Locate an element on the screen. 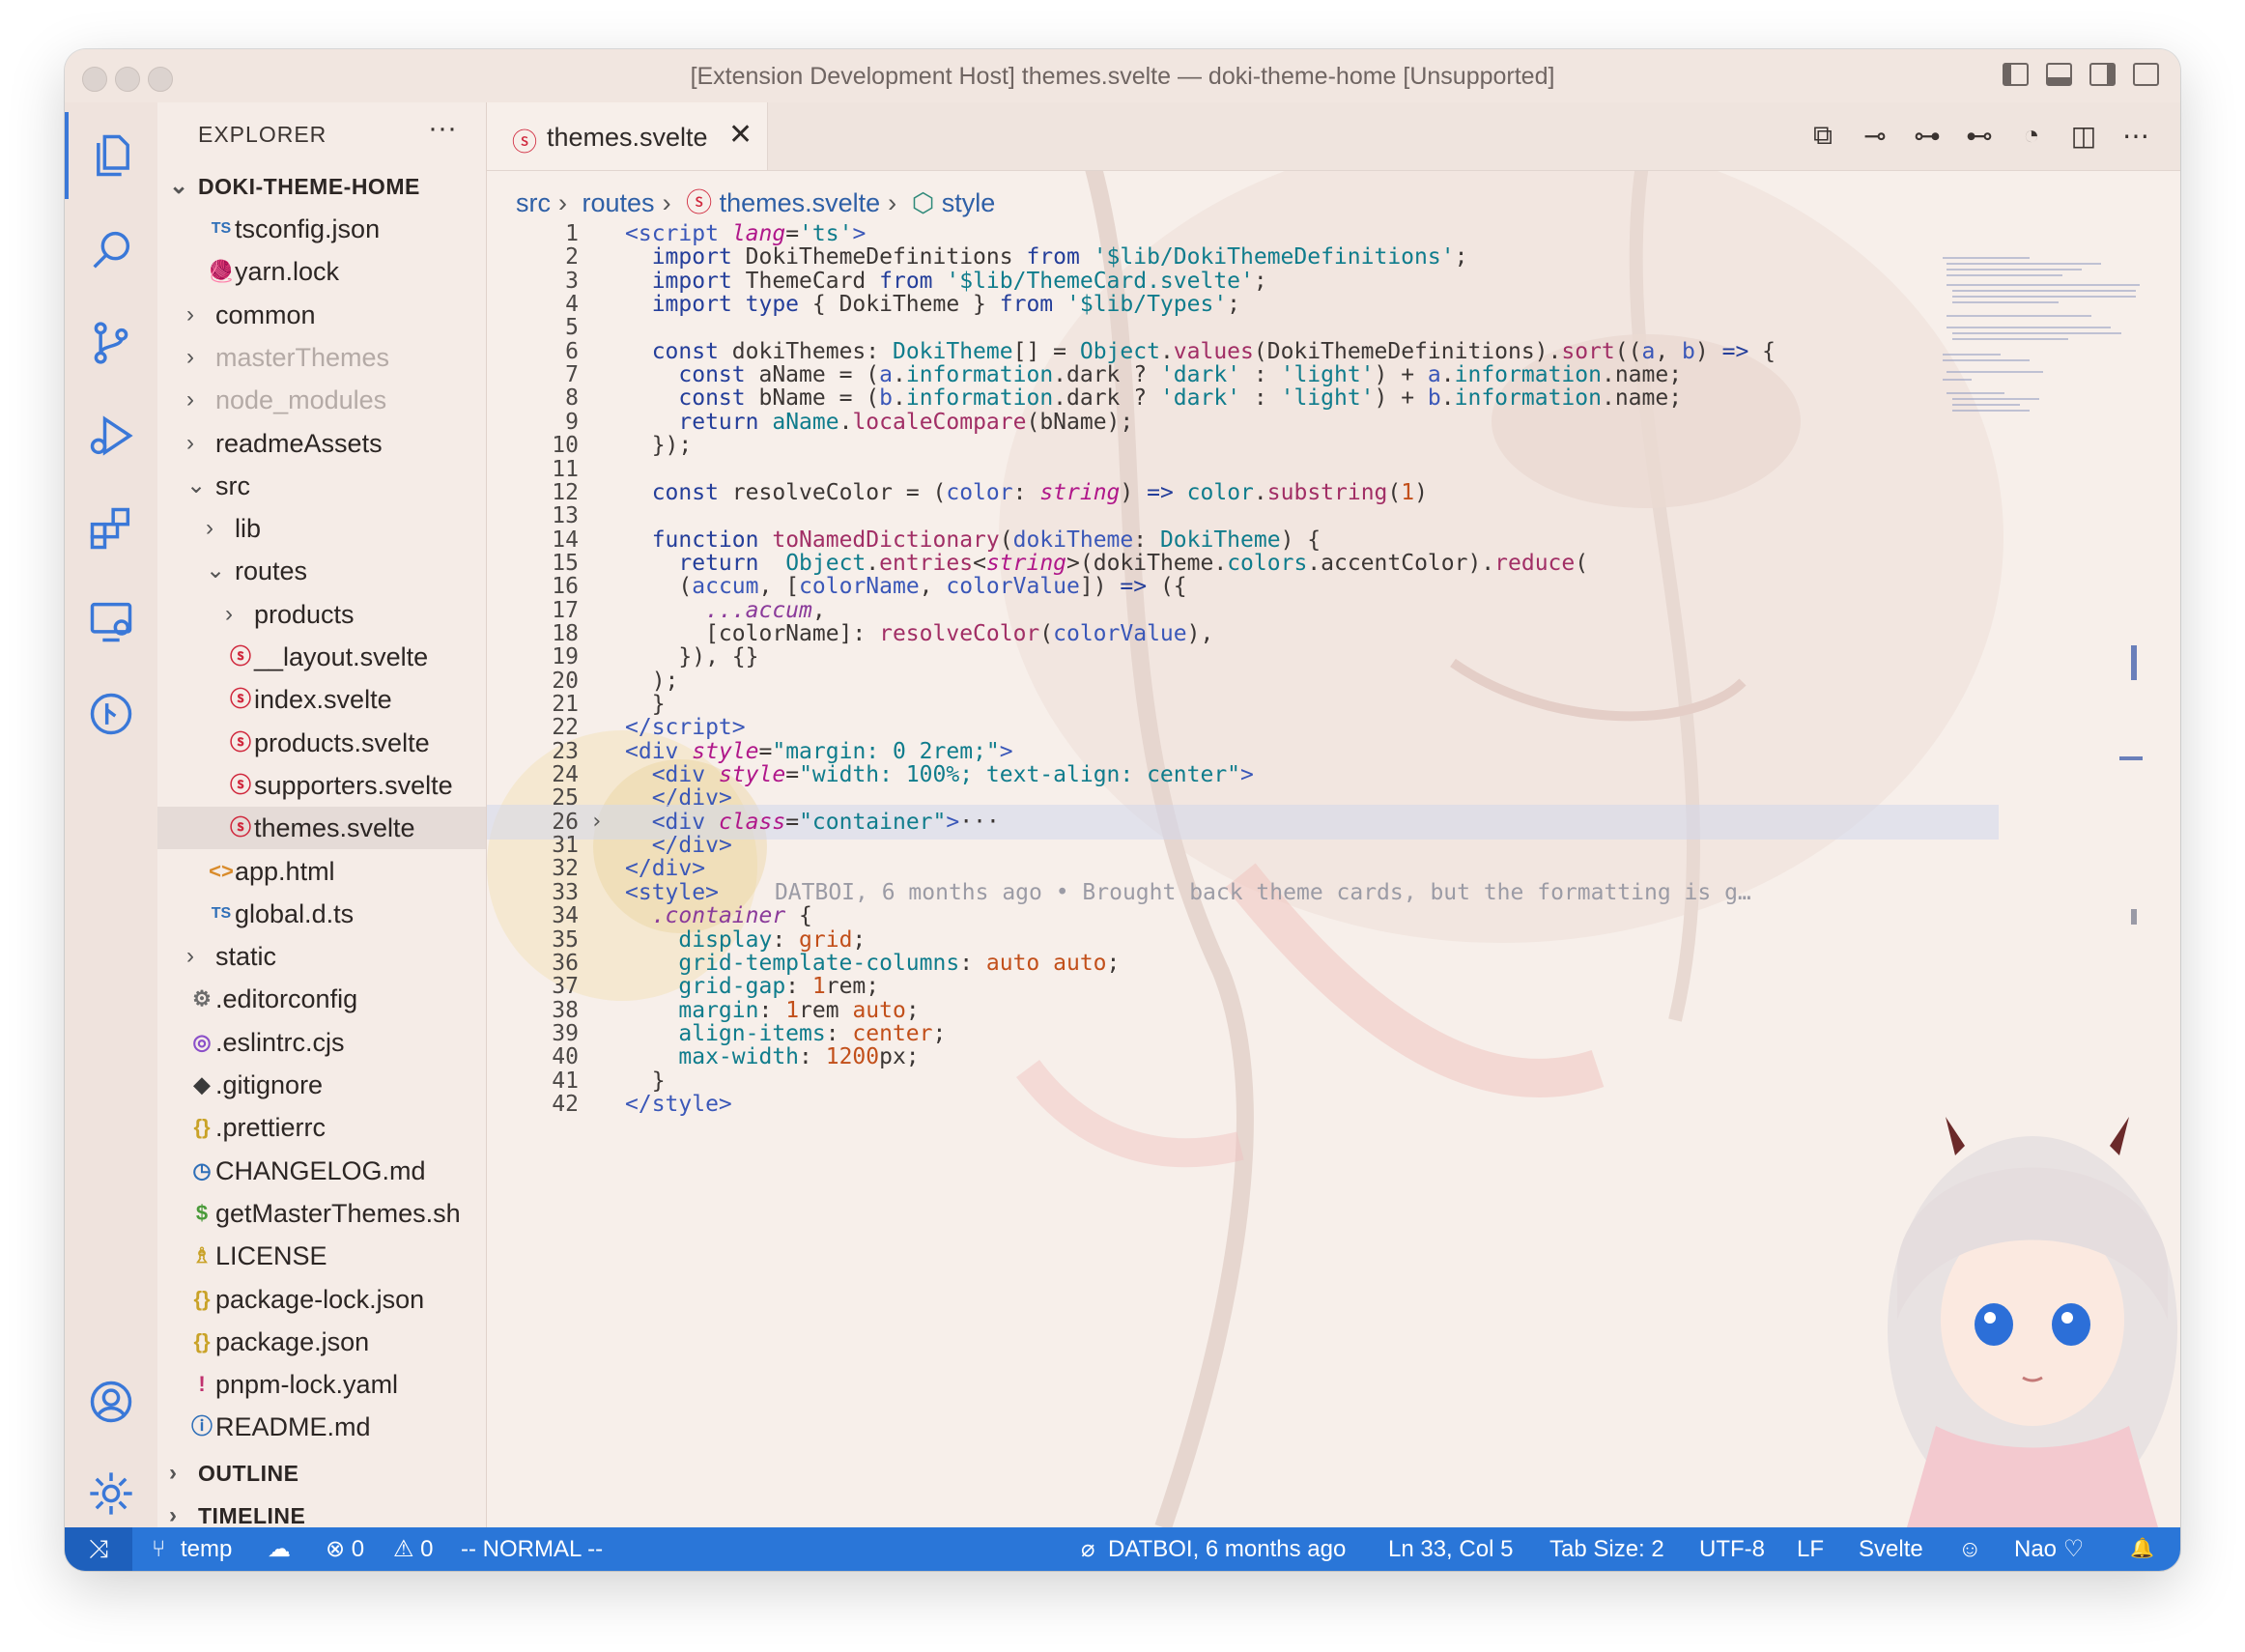  tree-item-label: supporters.svelte is located at coordinates (353, 785).